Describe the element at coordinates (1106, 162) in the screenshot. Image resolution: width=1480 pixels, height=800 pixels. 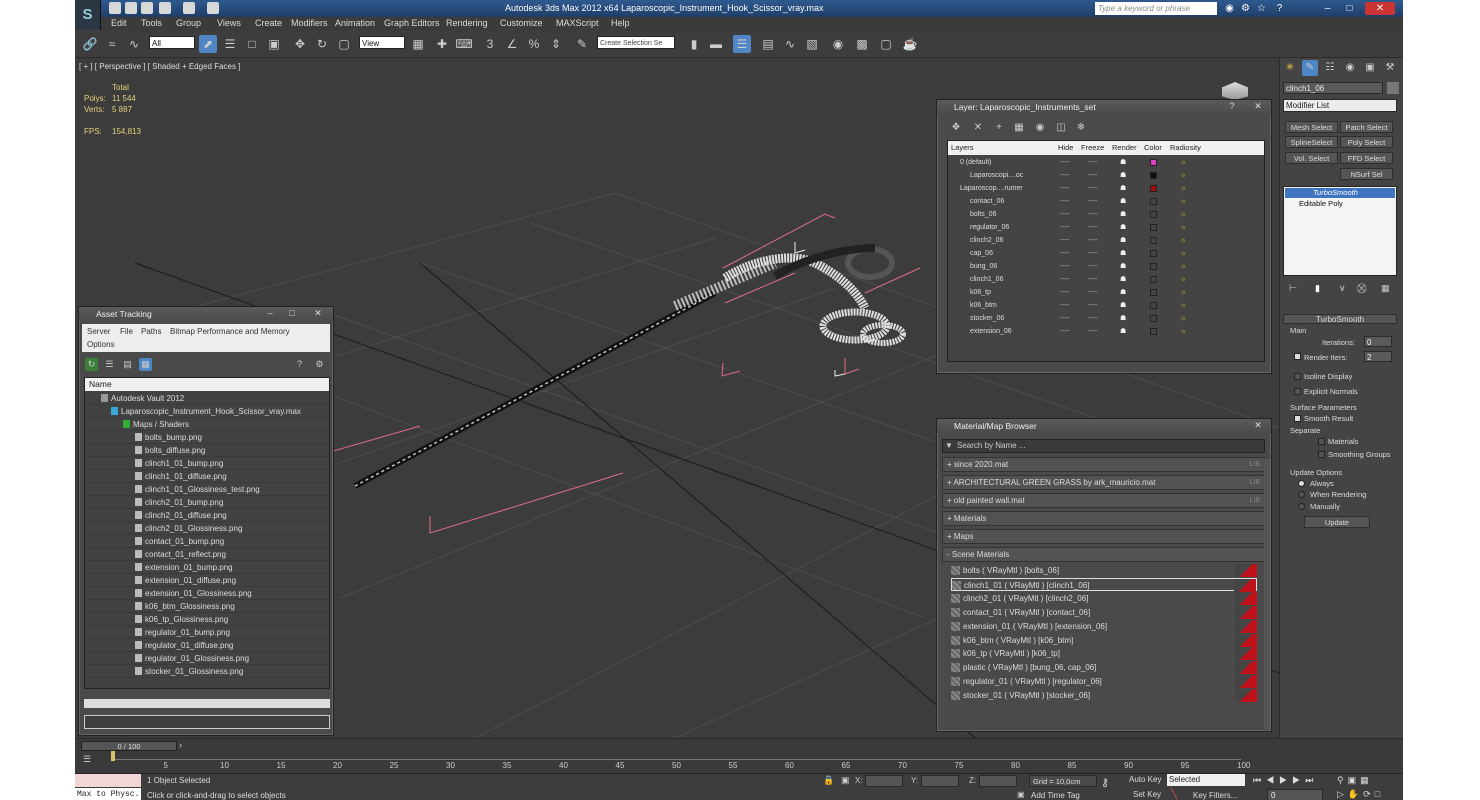
I see `layer-row: 0 (default) ---- ---- ☗ ☼` at that location.